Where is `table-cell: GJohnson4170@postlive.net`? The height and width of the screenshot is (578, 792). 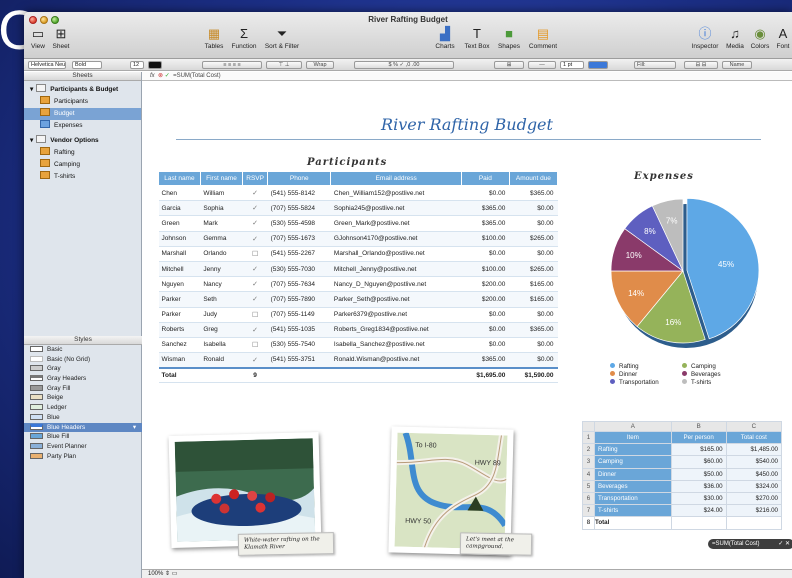
table-cell: GJohnson4170@postlive.net is located at coordinates (396, 239).